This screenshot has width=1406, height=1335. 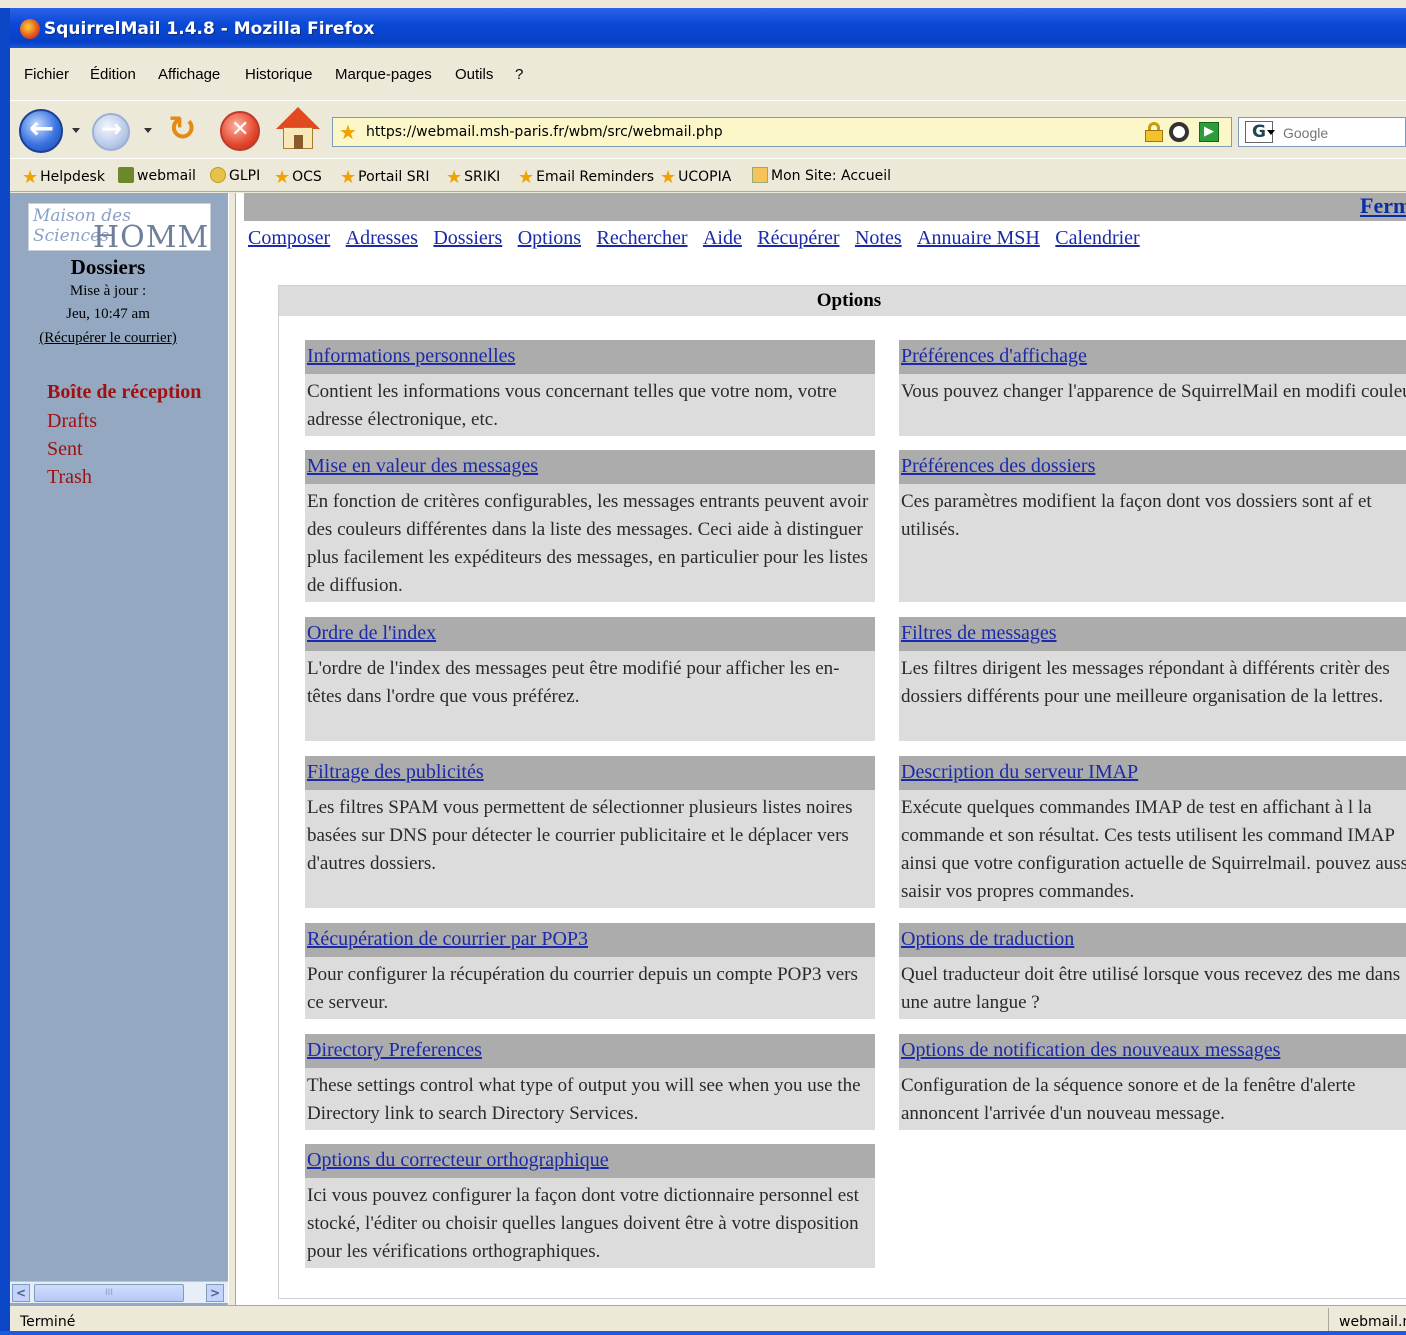 I want to click on nav-annuaire-msh: Annuaire MSH, so click(x=978, y=238).